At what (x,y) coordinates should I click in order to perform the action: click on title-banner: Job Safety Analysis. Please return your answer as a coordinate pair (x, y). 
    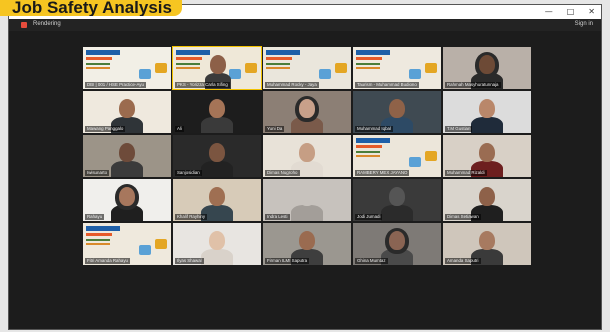
    Looking at the image, I should click on (91, 8).